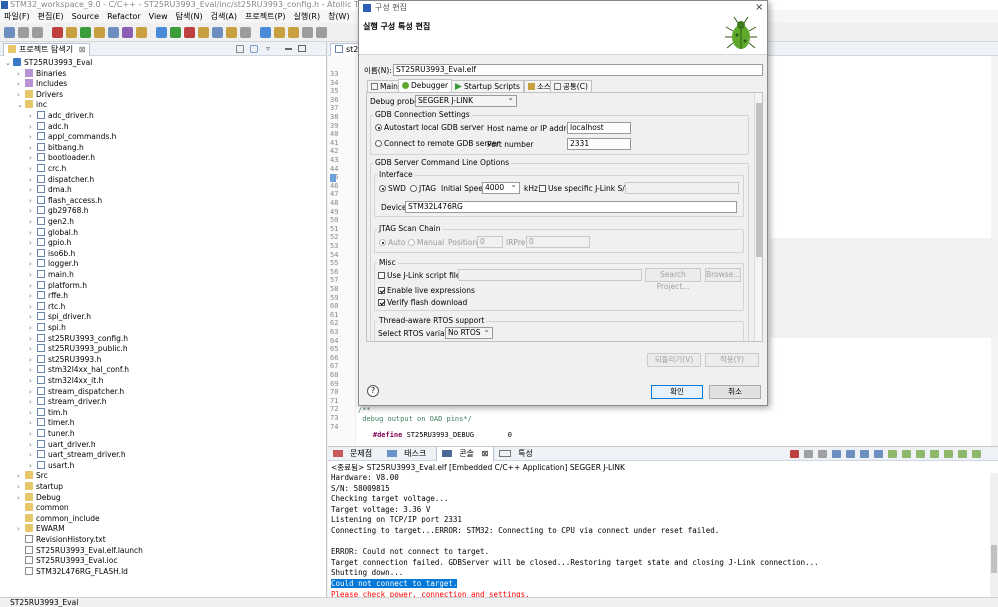 The height and width of the screenshot is (607, 998). What do you see at coordinates (60, 317) in the screenshot?
I see `tree-item: › spi_driver.h` at bounding box center [60, 317].